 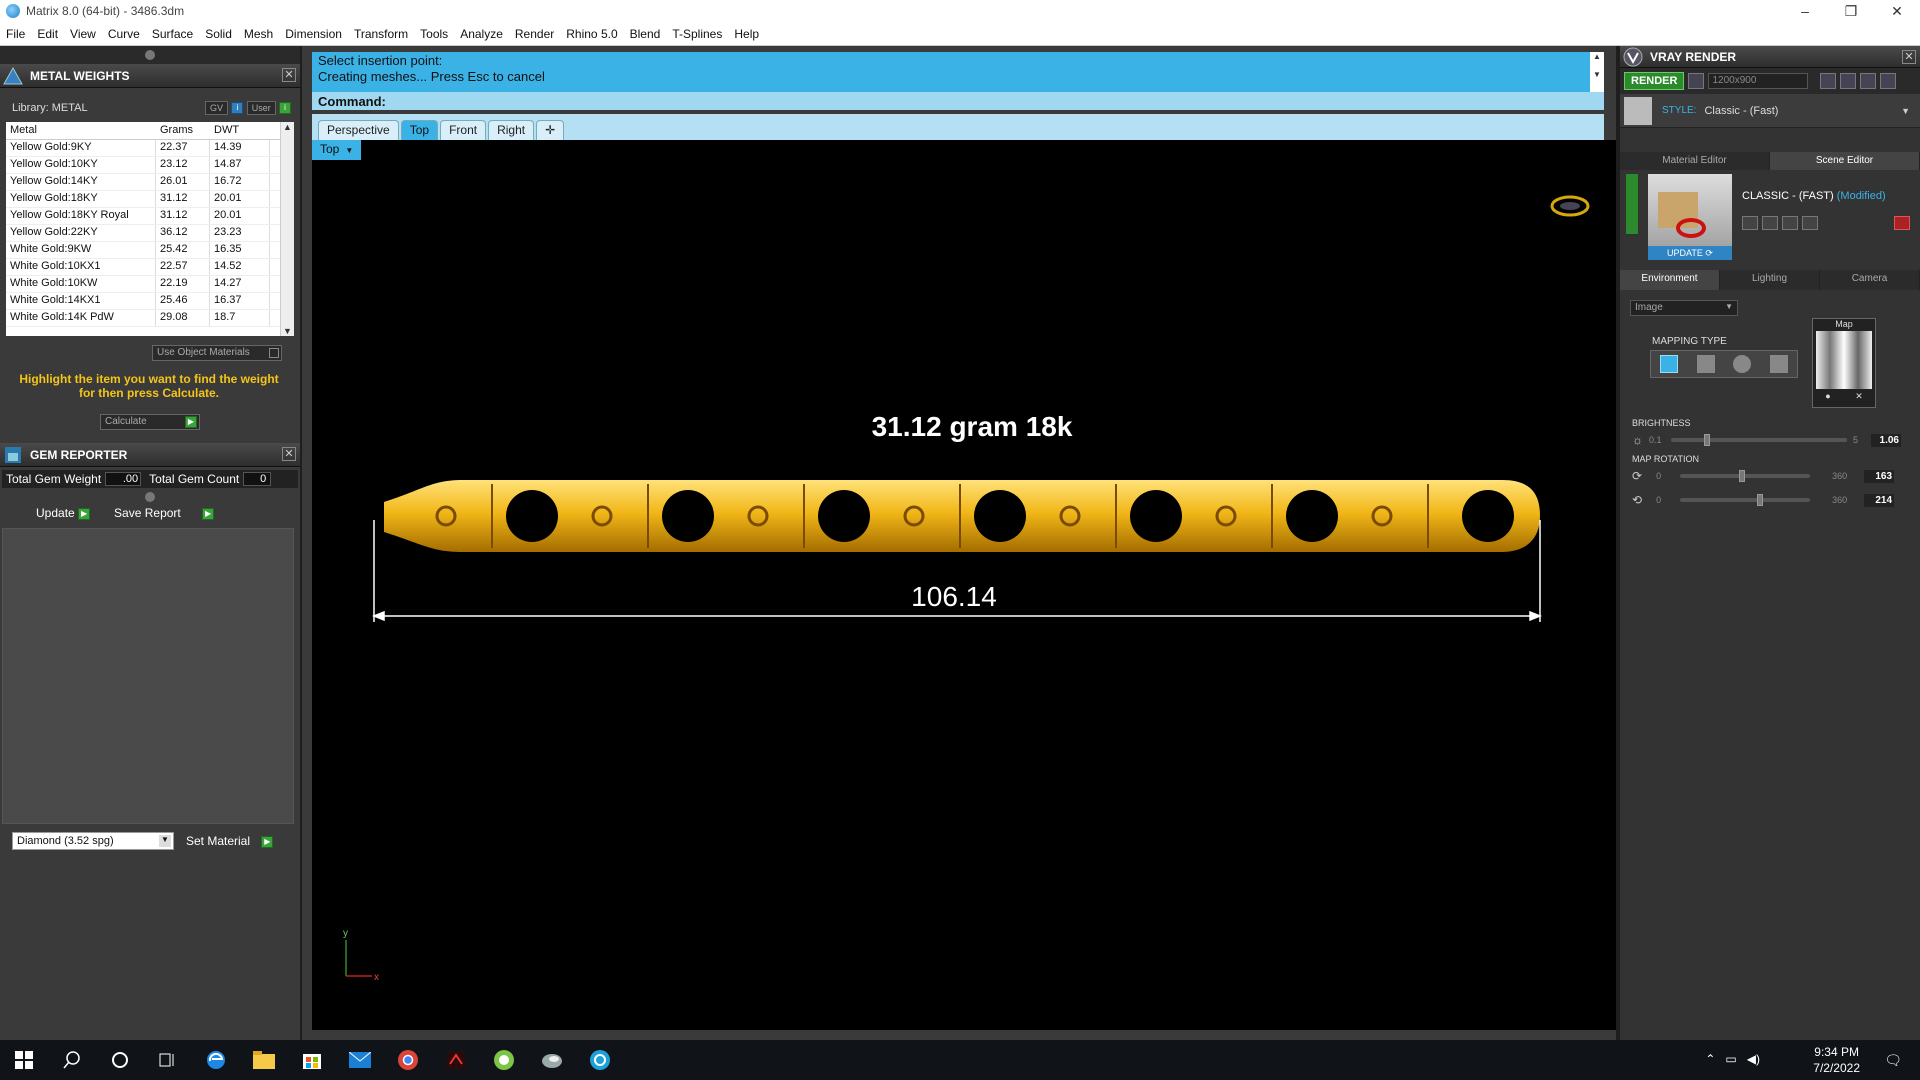 What do you see at coordinates (72, 1060) in the screenshot?
I see `search-icon` at bounding box center [72, 1060].